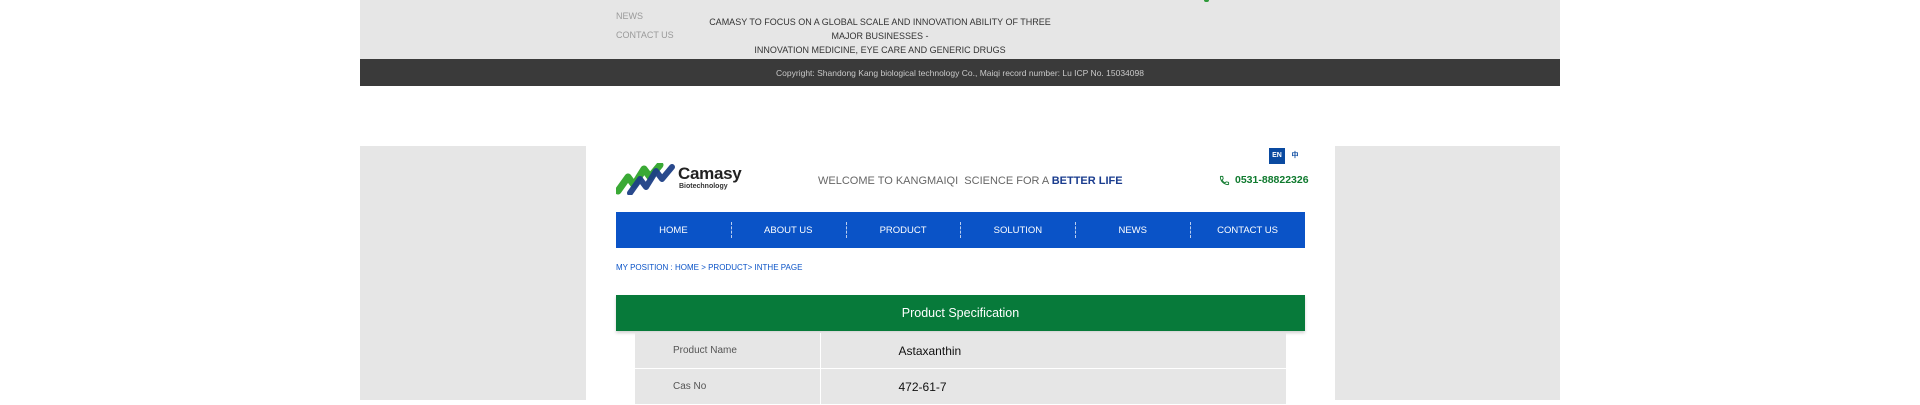 This screenshot has width=1920, height=405. I want to click on nav-item-news: NEWS, so click(1132, 230).